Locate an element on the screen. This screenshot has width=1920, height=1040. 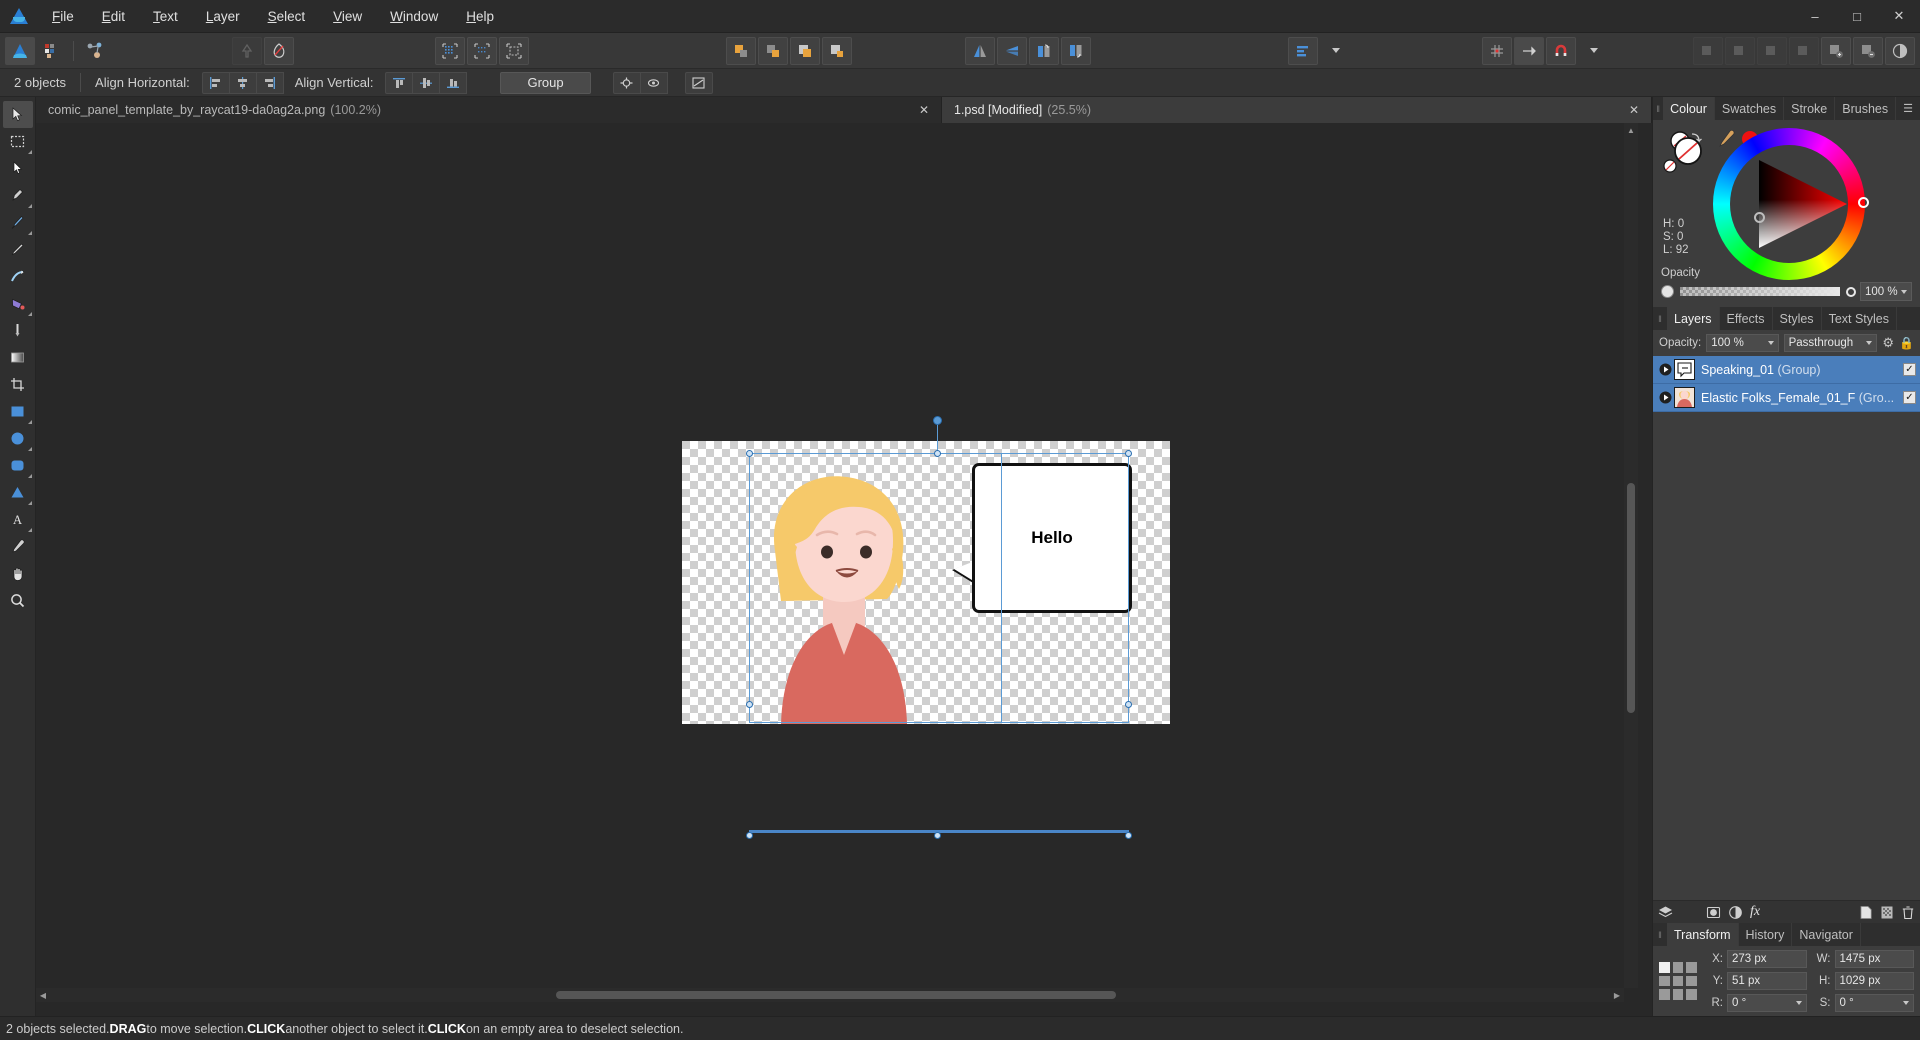
blend-mode-caret-icon is located at coordinates (1869, 343).